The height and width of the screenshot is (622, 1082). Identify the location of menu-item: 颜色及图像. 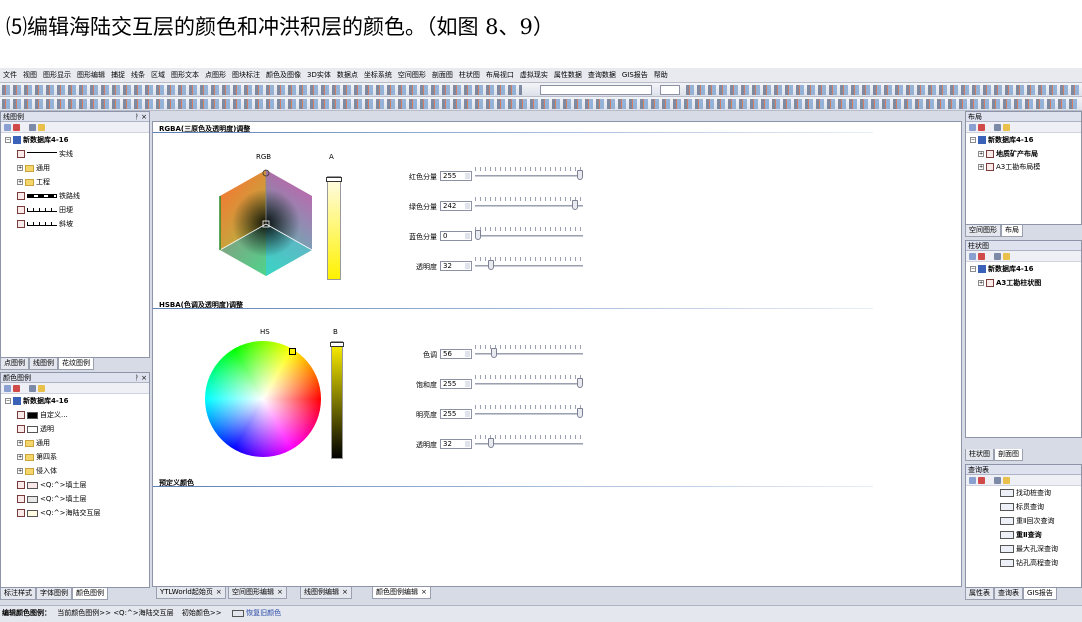
(283, 75).